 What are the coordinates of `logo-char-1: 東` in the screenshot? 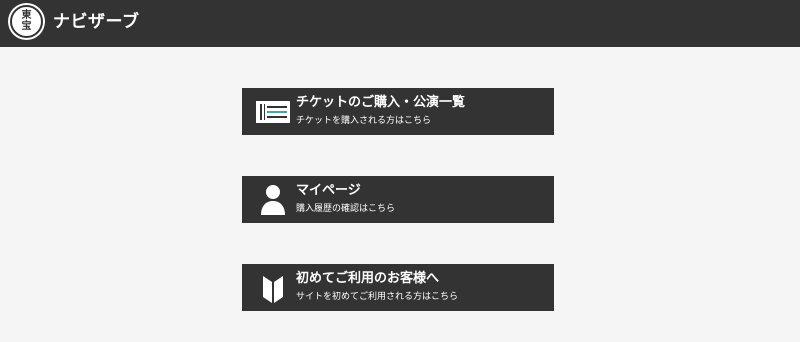 It's located at (26, 15).